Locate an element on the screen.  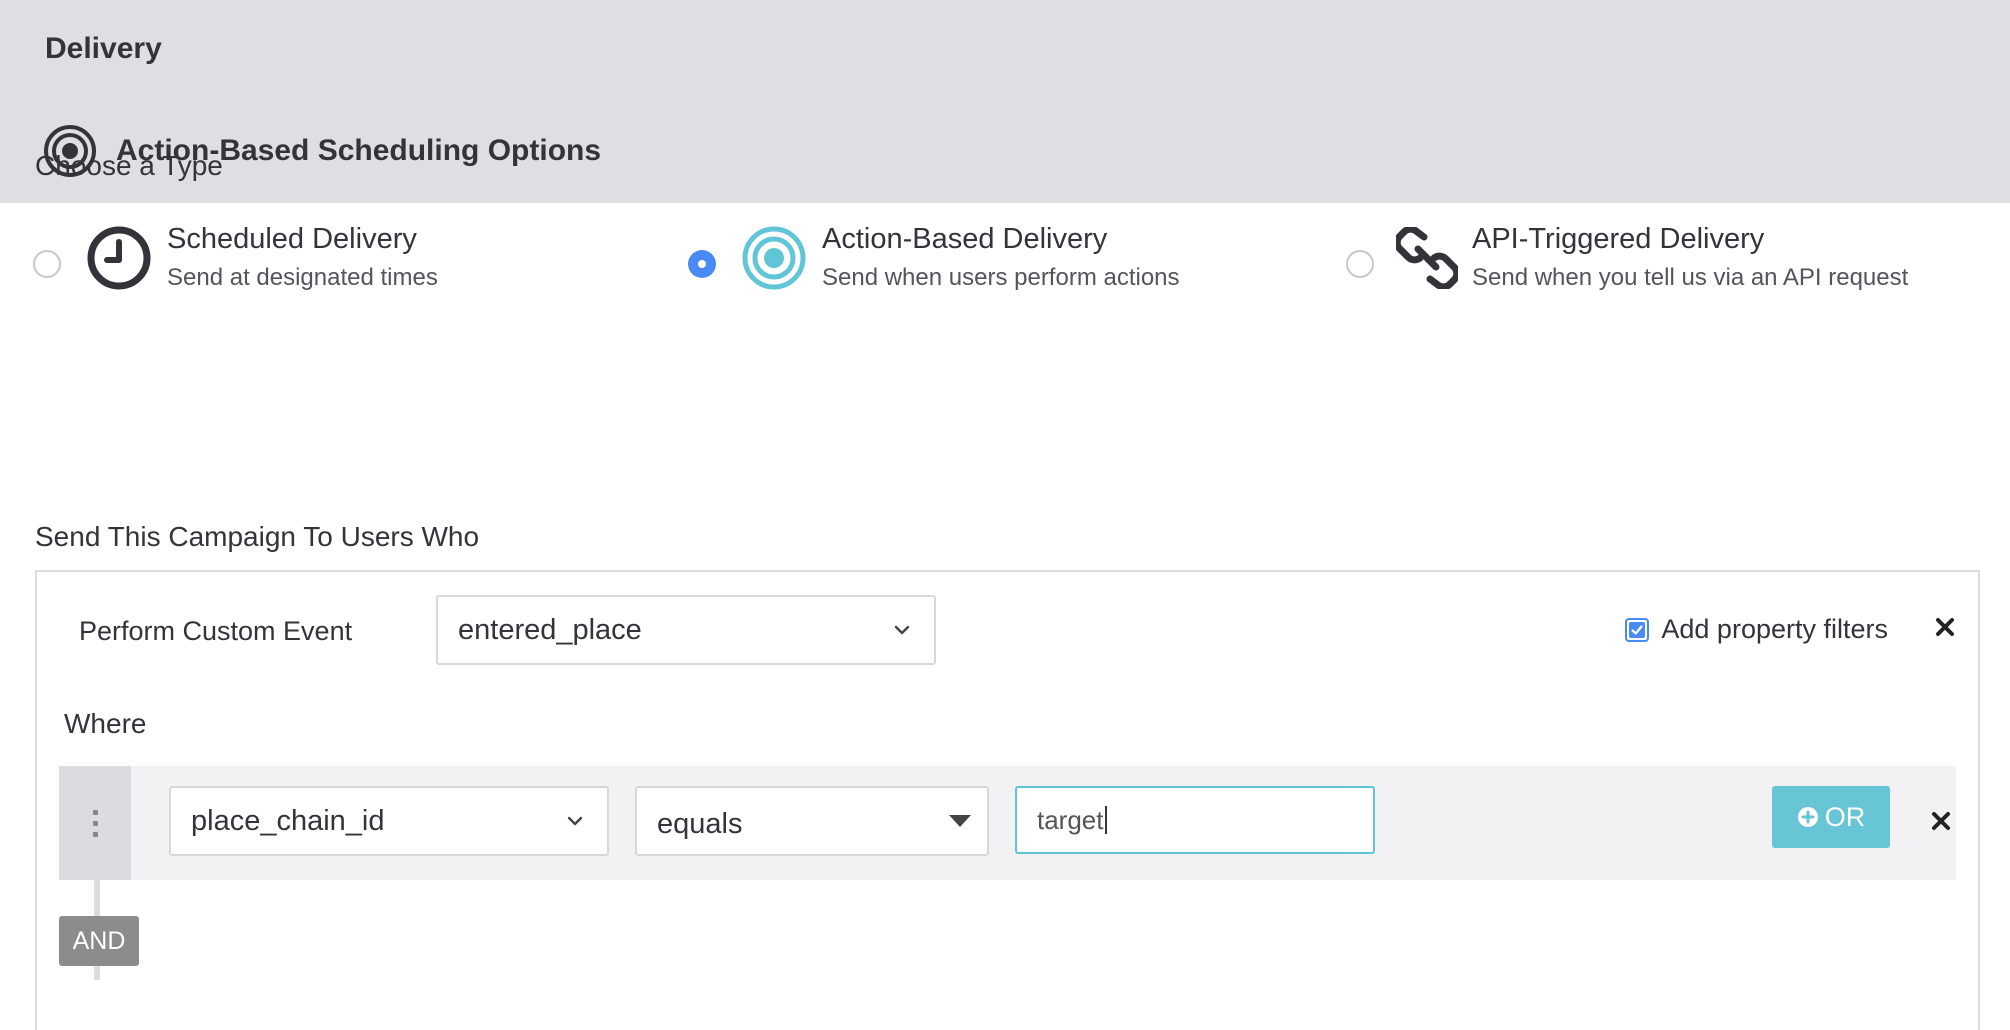
action-based-subtitle: Send when users perform actions is located at coordinates (1001, 277).